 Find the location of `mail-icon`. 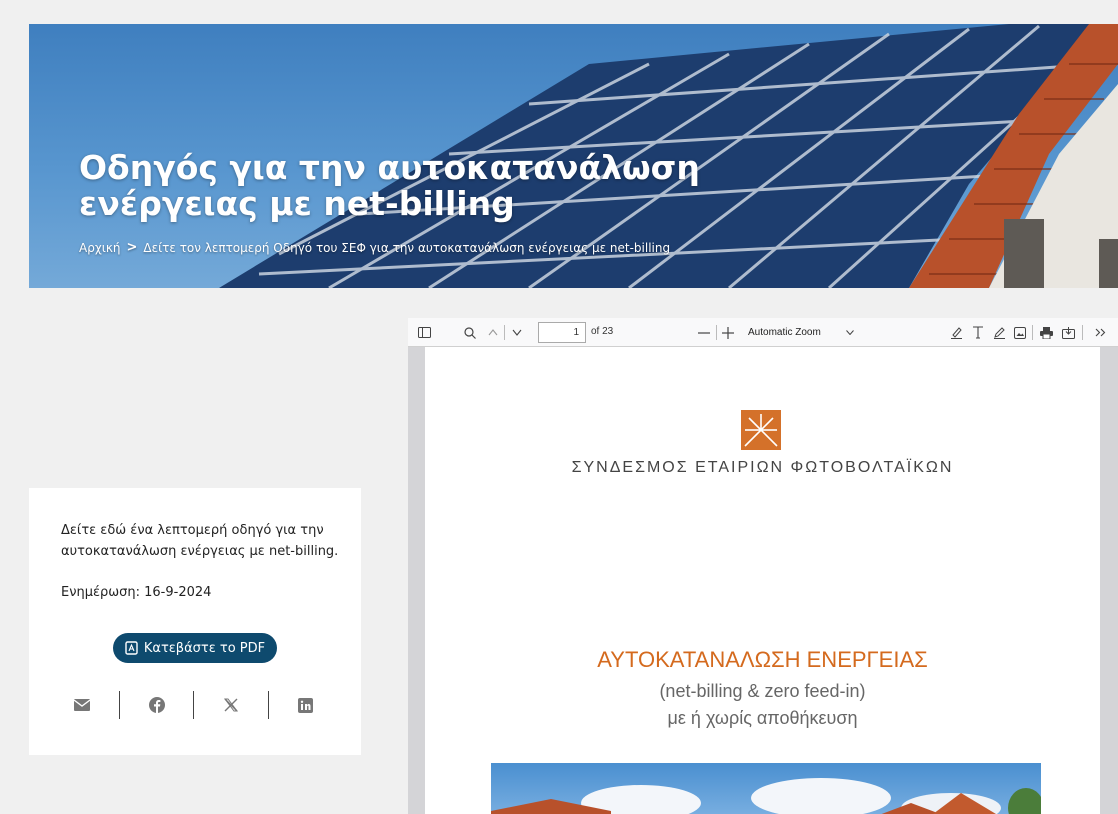

mail-icon is located at coordinates (82, 705).